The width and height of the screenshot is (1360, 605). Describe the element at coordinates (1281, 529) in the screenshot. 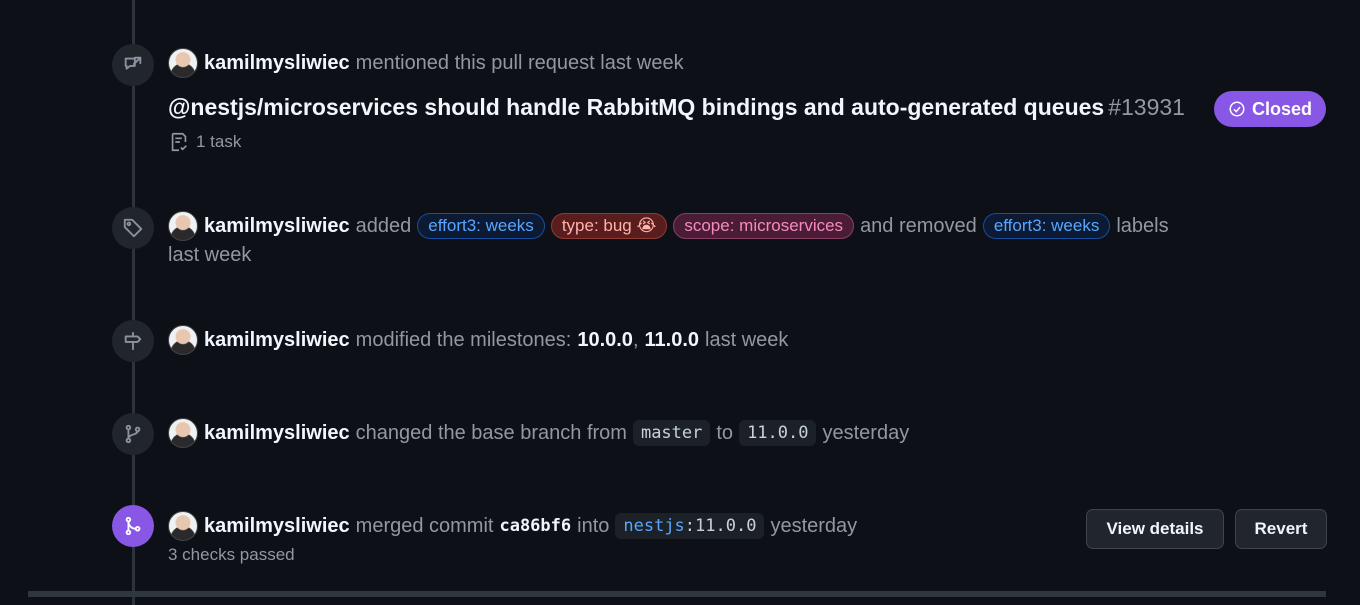

I see `revert-button: Revert` at that location.